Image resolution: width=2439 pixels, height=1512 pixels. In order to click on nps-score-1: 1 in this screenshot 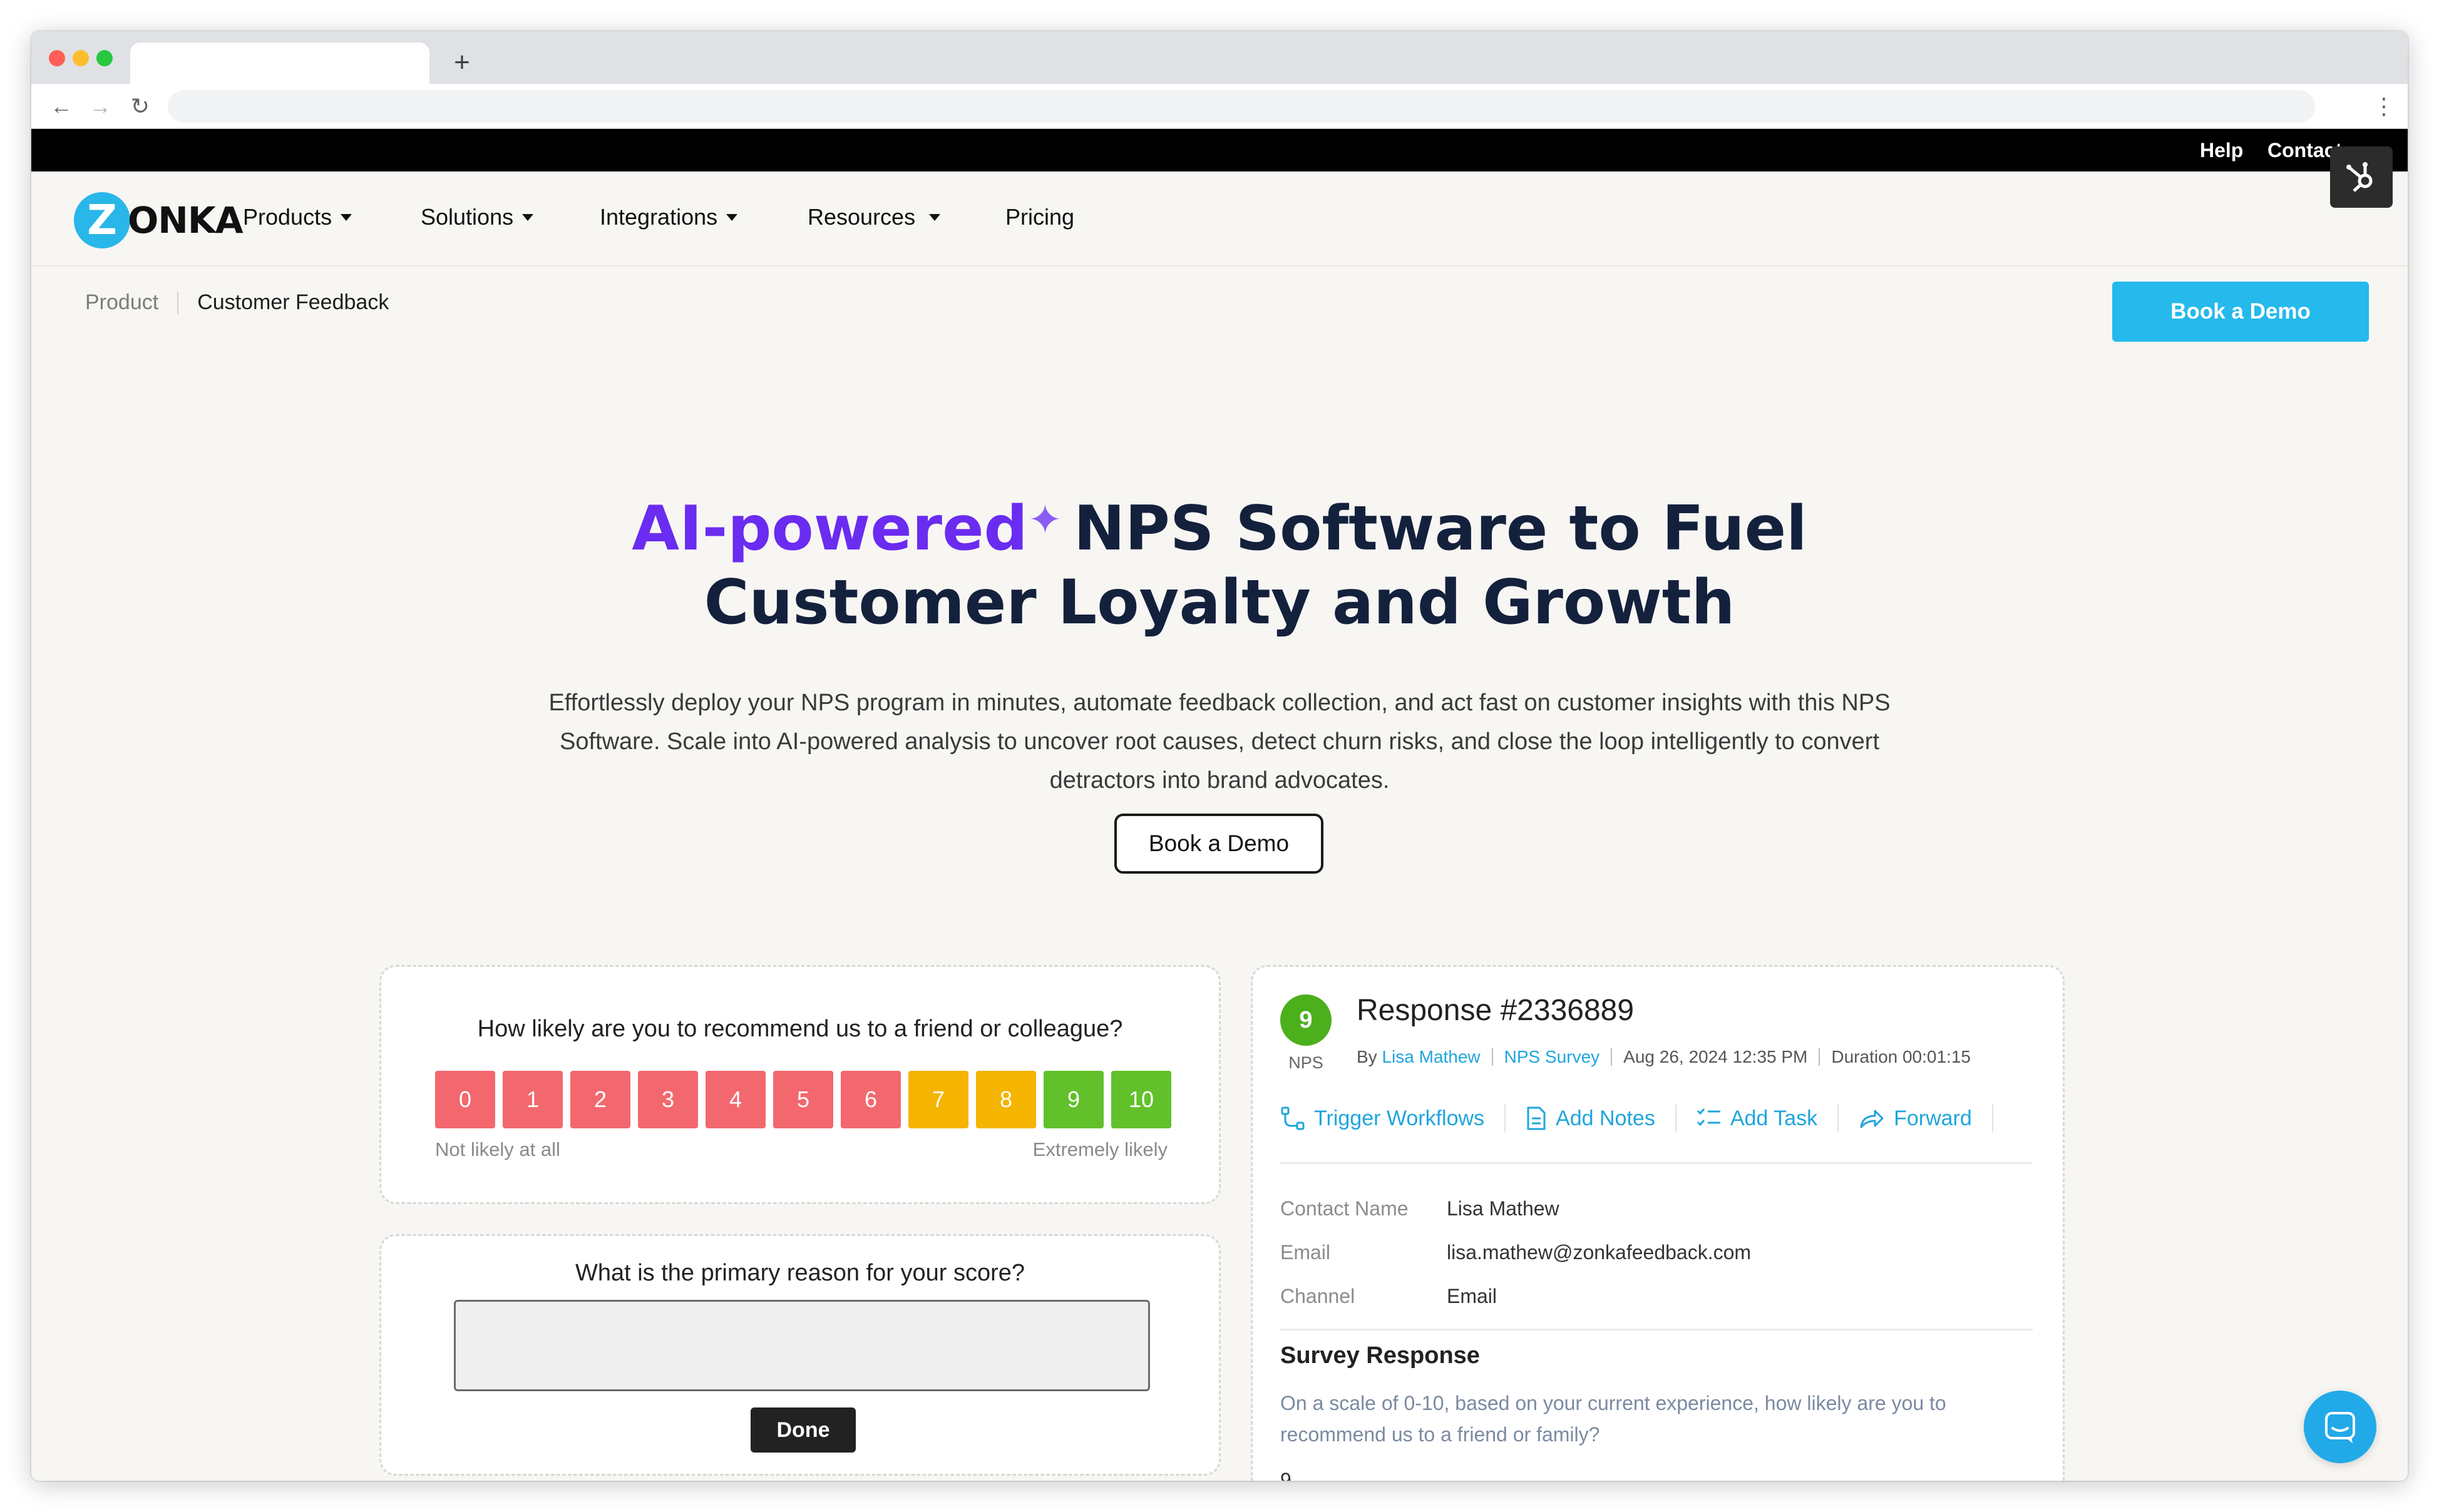, I will do `click(533, 1099)`.